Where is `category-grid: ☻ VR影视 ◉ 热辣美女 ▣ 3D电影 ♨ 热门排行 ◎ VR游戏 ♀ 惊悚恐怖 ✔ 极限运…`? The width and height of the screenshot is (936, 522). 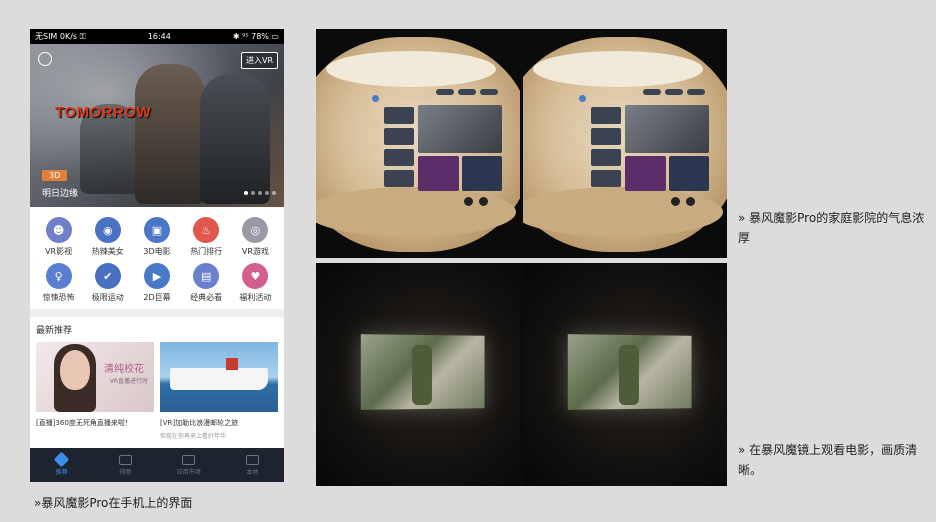 category-grid: ☻ VR影视 ◉ 热辣美女 ▣ 3D电影 ♨ 热门排行 ◎ VR游戏 ♀ 惊悚恐怖 ✔ 极限运… is located at coordinates (157, 258).